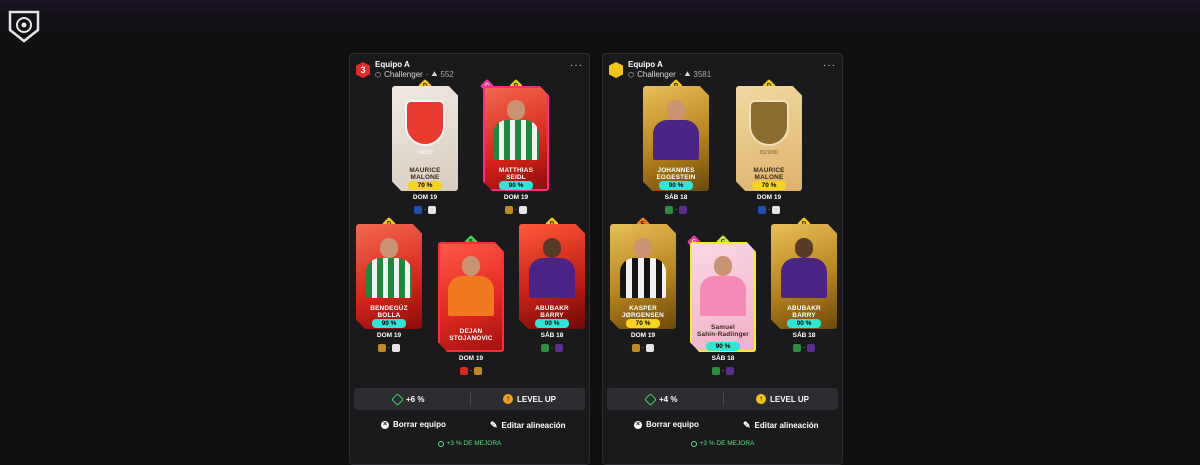 The width and height of the screenshot is (1200, 465). What do you see at coordinates (389, 312) in the screenshot?
I see `player-name: BENDEGÚZ BOLLA` at bounding box center [389, 312].